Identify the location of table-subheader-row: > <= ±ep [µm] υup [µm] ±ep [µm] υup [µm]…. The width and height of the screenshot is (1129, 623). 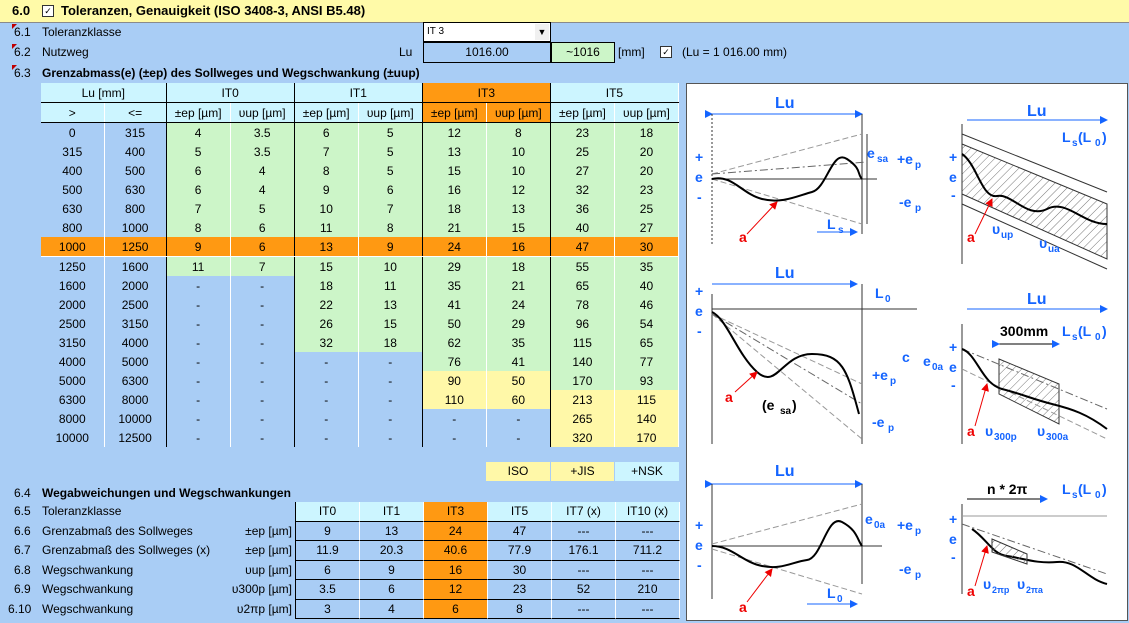
(360, 112).